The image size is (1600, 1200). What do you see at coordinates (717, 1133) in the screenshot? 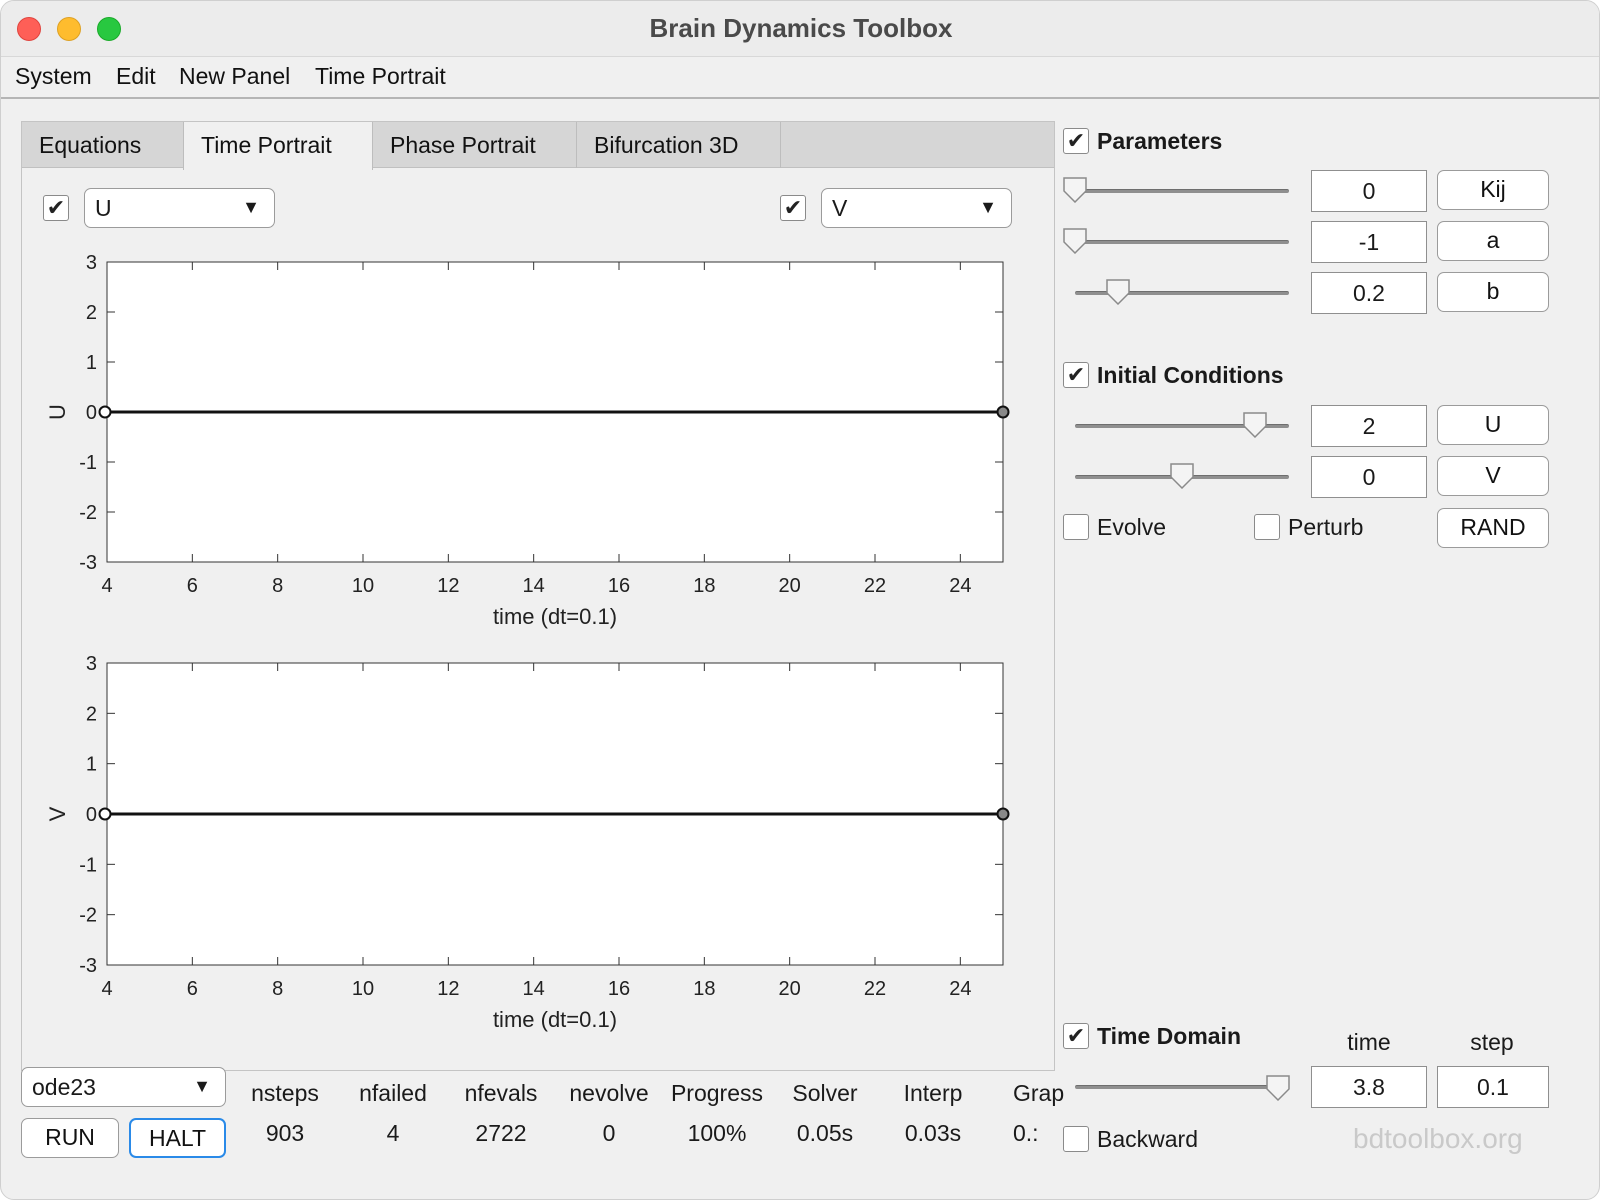
I see `stat-value-progress: 100%` at bounding box center [717, 1133].